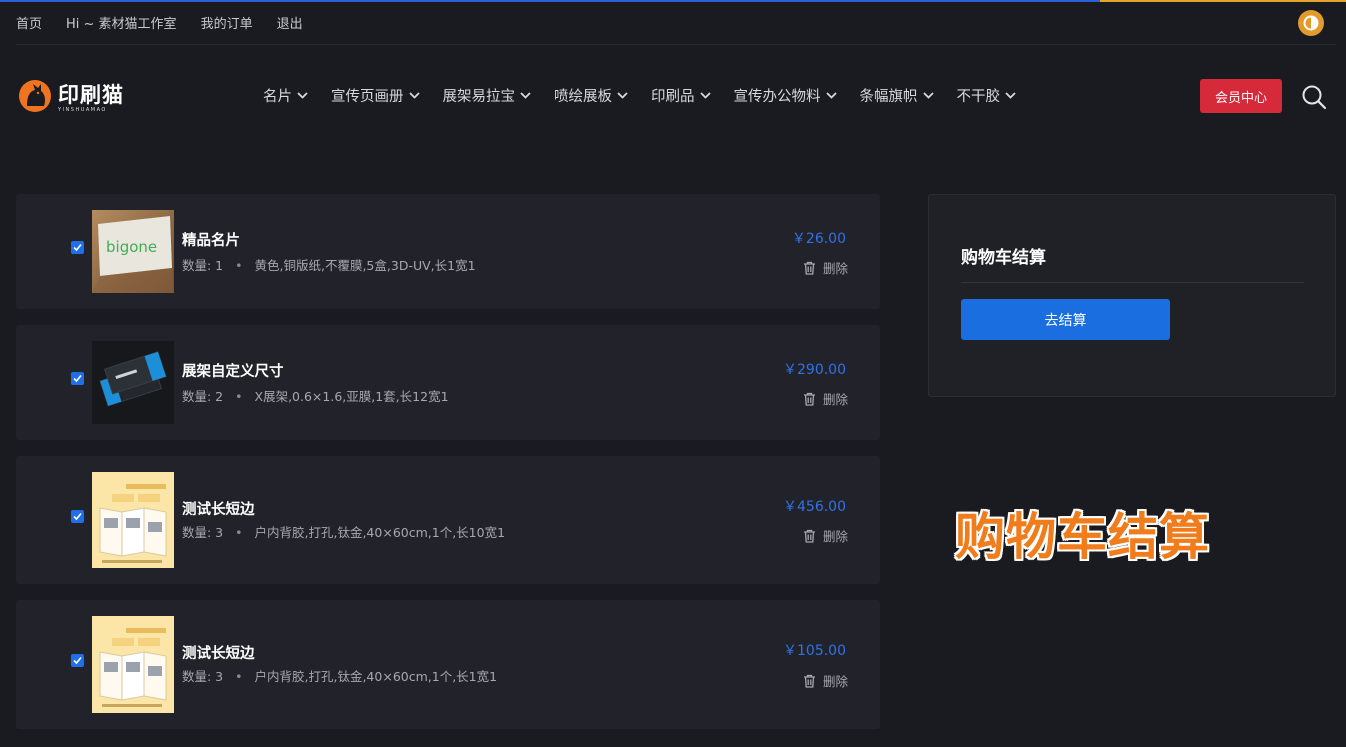  Describe the element at coordinates (121, 22) in the screenshot. I see `top-link-user-greeting: Hi ~ 素材猫工作室` at that location.